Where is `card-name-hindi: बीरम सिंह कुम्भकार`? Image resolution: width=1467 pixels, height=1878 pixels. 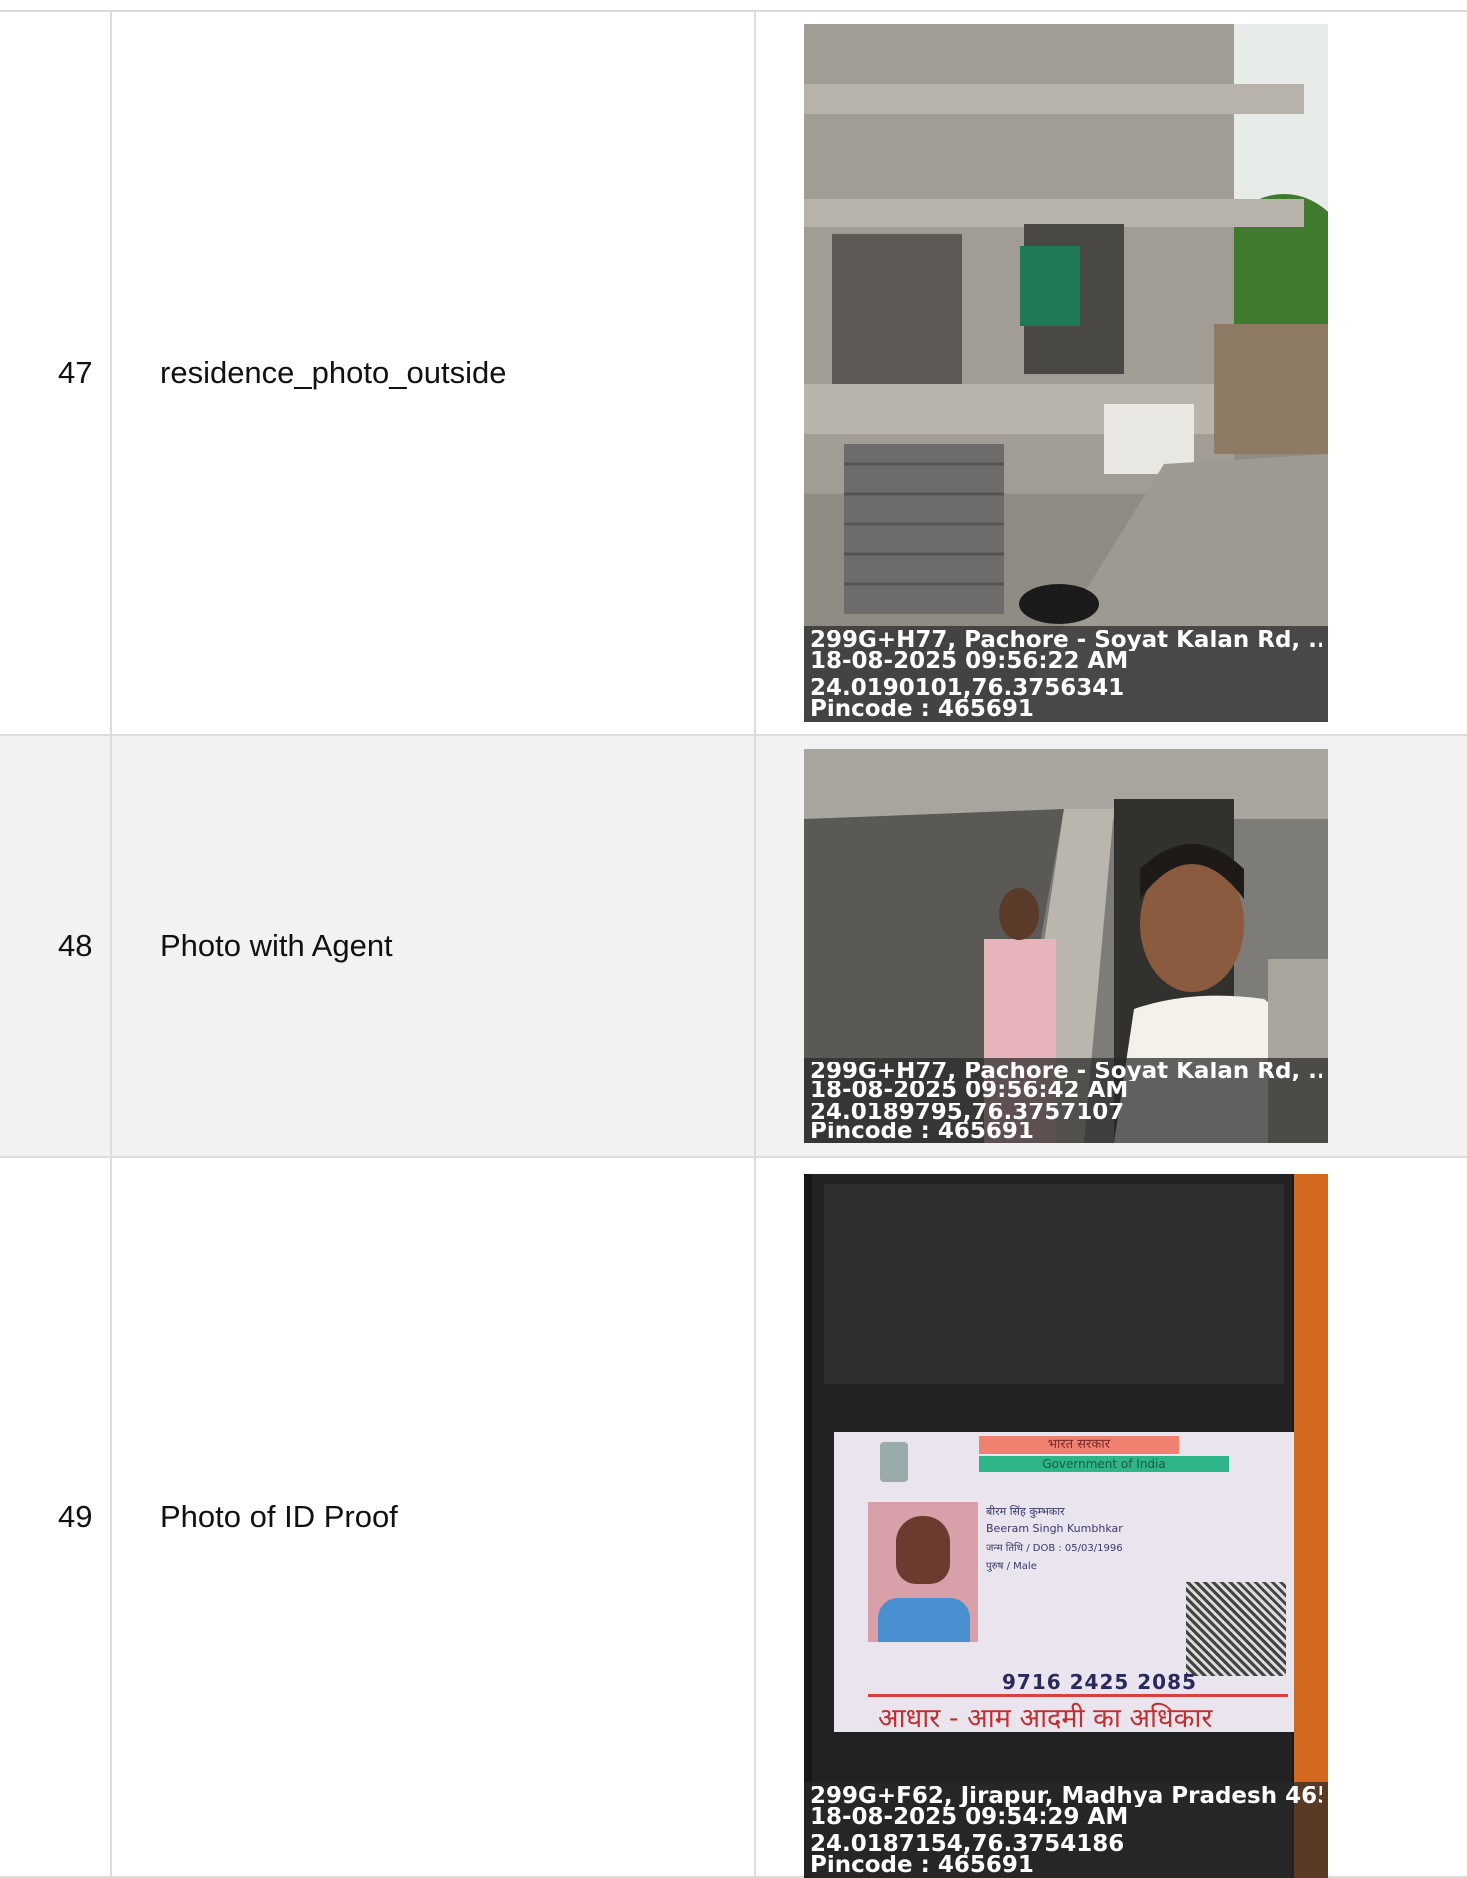 card-name-hindi: बीरम सिंह कुम्भकार is located at coordinates (1025, 1511).